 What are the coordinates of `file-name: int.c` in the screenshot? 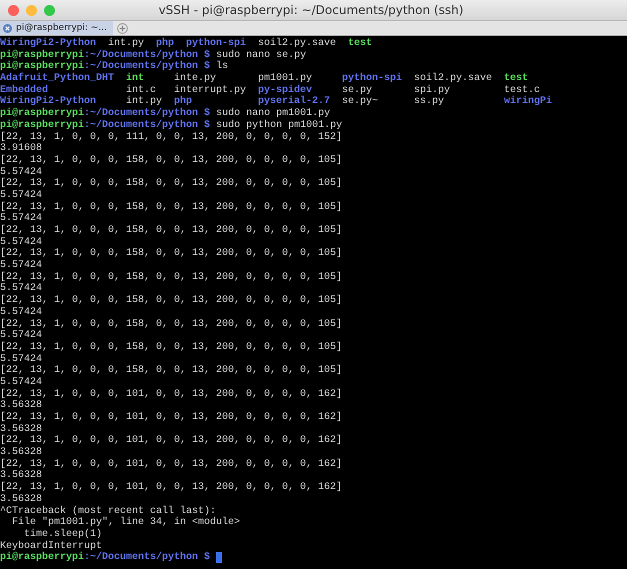 It's located at (141, 90).